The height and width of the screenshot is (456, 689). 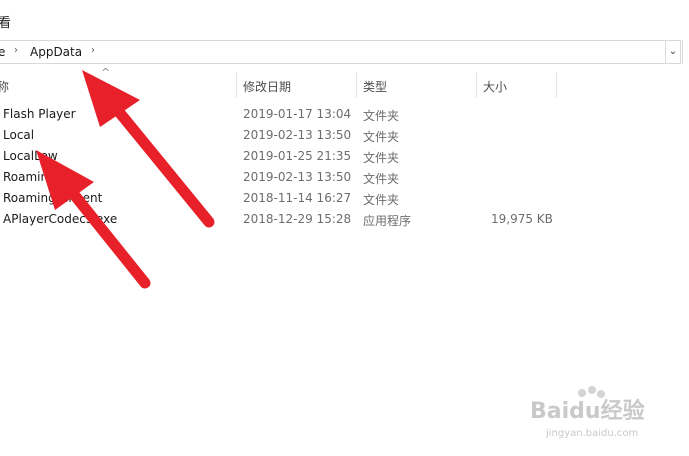 What do you see at coordinates (148, 149) in the screenshot?
I see `annotation-arrow-appdata` at bounding box center [148, 149].